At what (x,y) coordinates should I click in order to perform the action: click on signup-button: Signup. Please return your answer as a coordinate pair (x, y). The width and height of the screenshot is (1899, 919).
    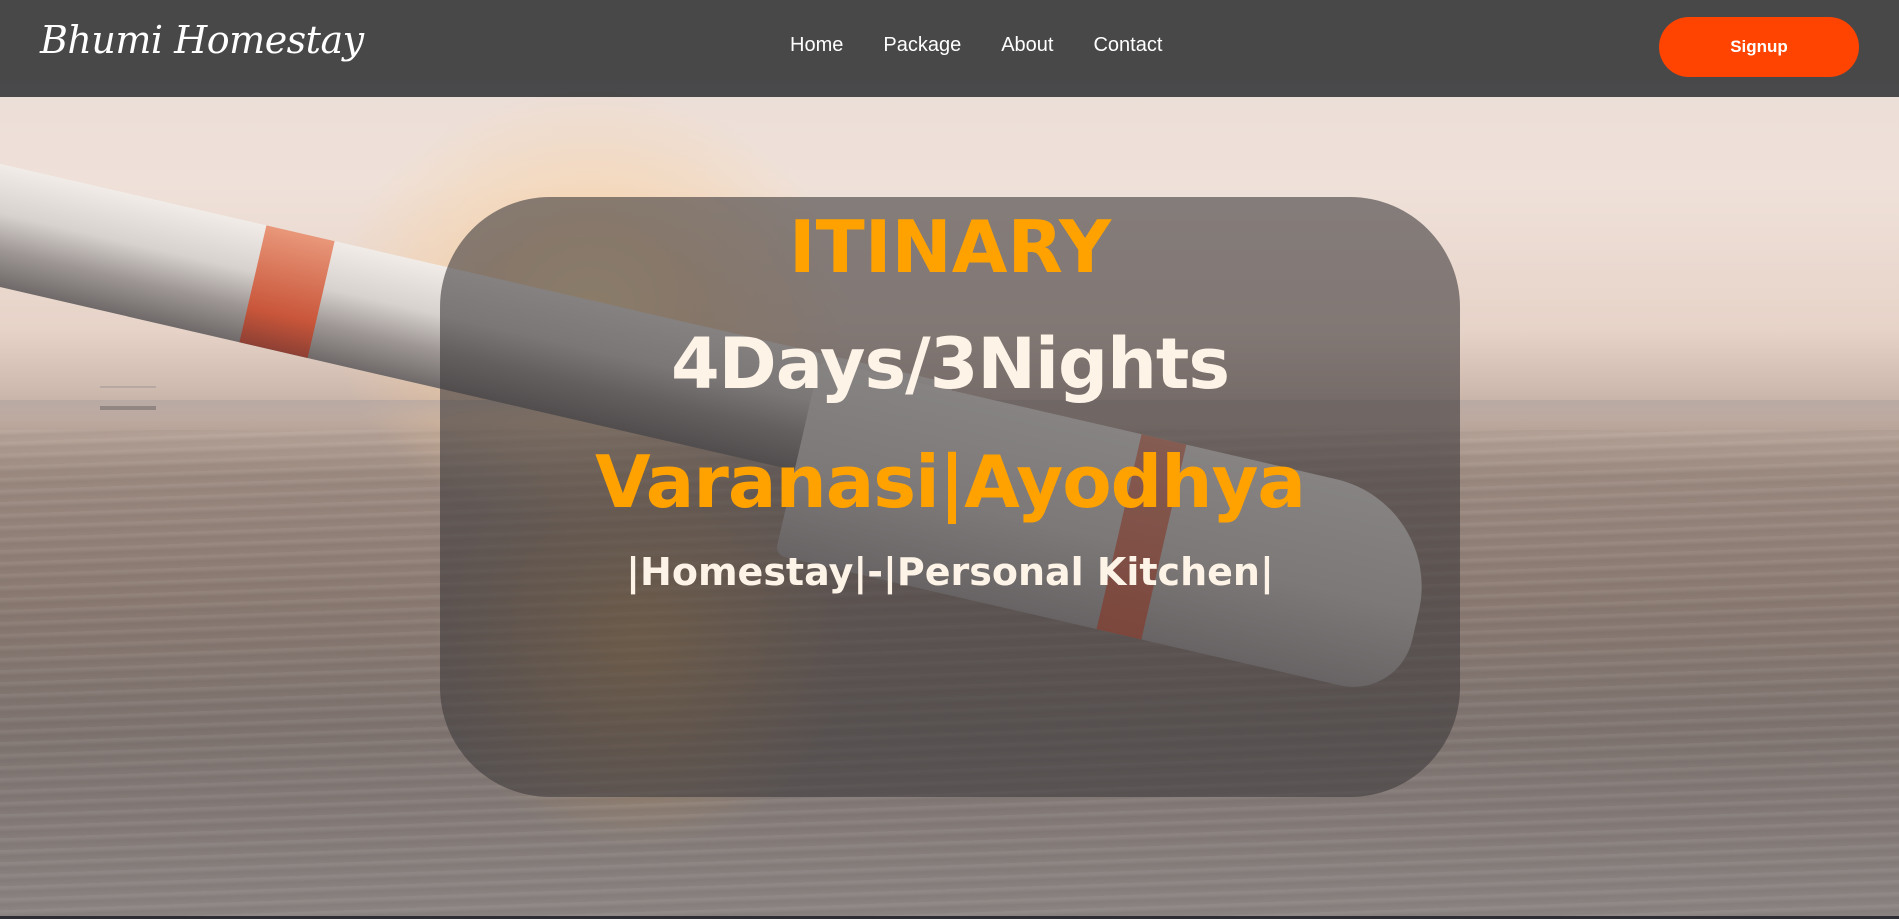
    Looking at the image, I should click on (1759, 47).